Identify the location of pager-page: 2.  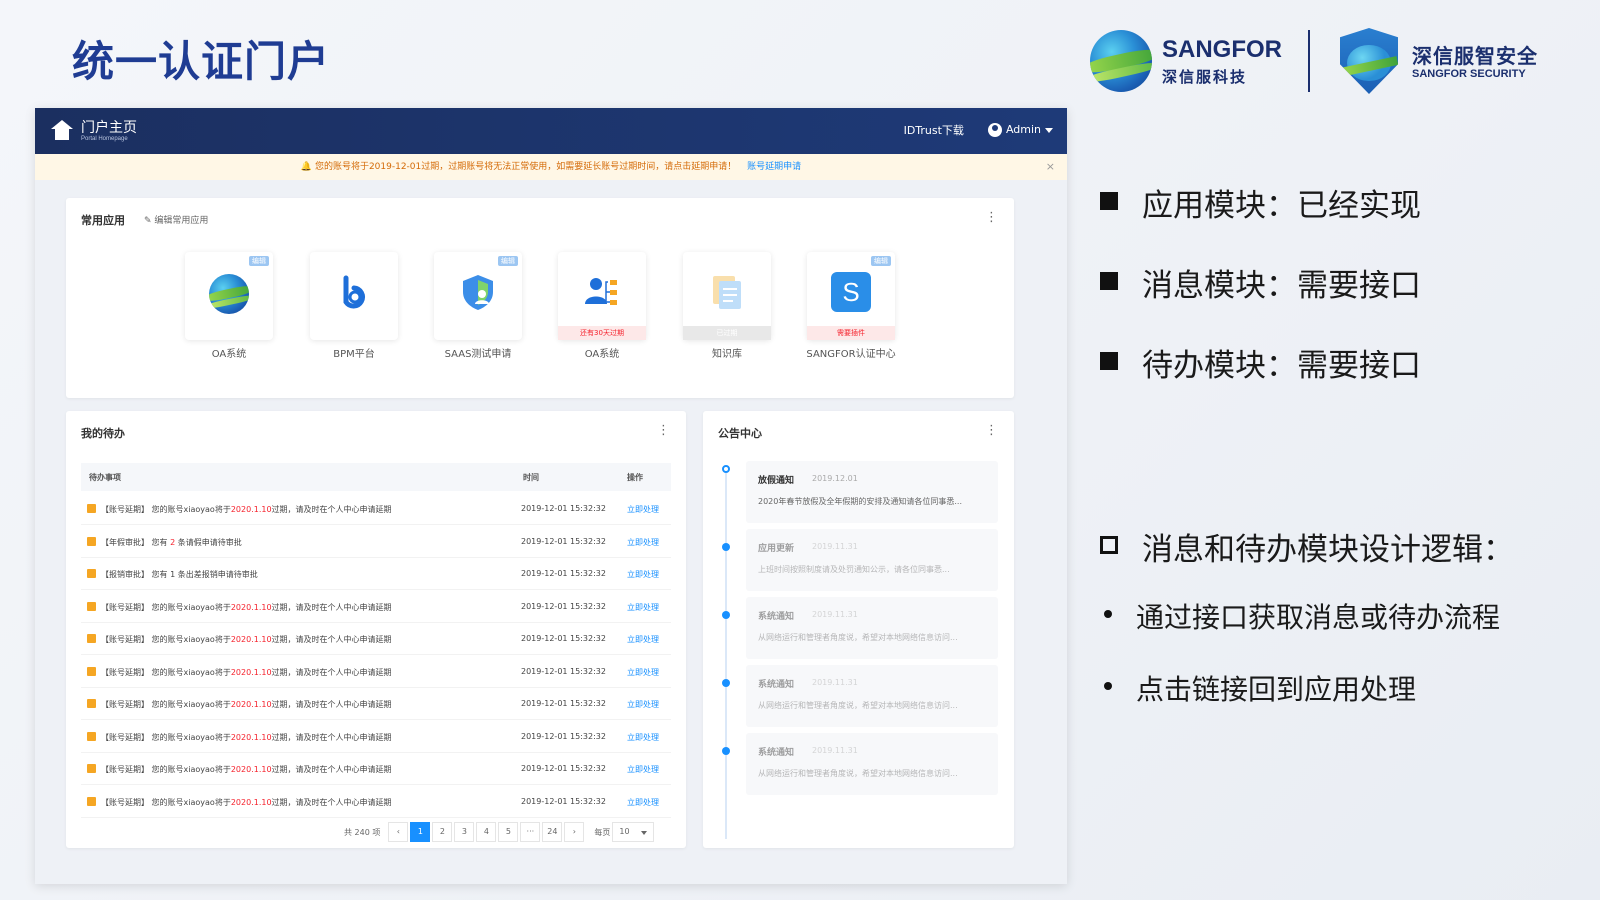
(442, 832).